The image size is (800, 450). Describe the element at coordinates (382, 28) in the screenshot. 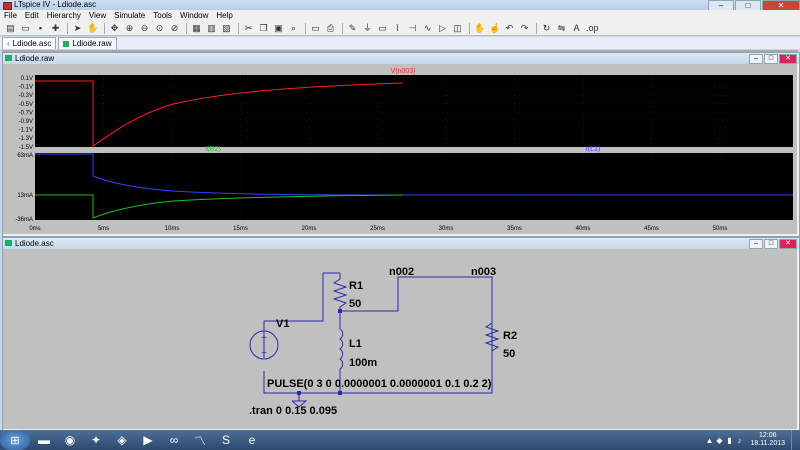

I see `label-icon: ▭` at that location.